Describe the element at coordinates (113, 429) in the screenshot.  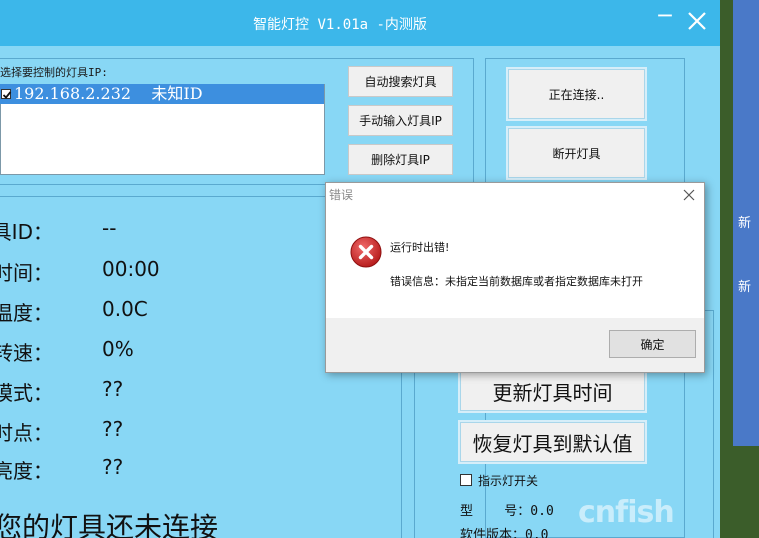
I see `timer-value: ??` at that location.